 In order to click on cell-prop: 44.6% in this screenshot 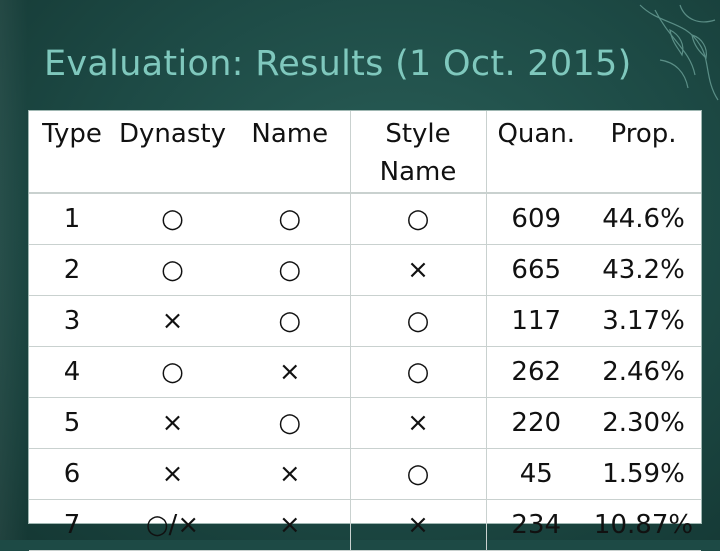, I will do `click(643, 219)`.